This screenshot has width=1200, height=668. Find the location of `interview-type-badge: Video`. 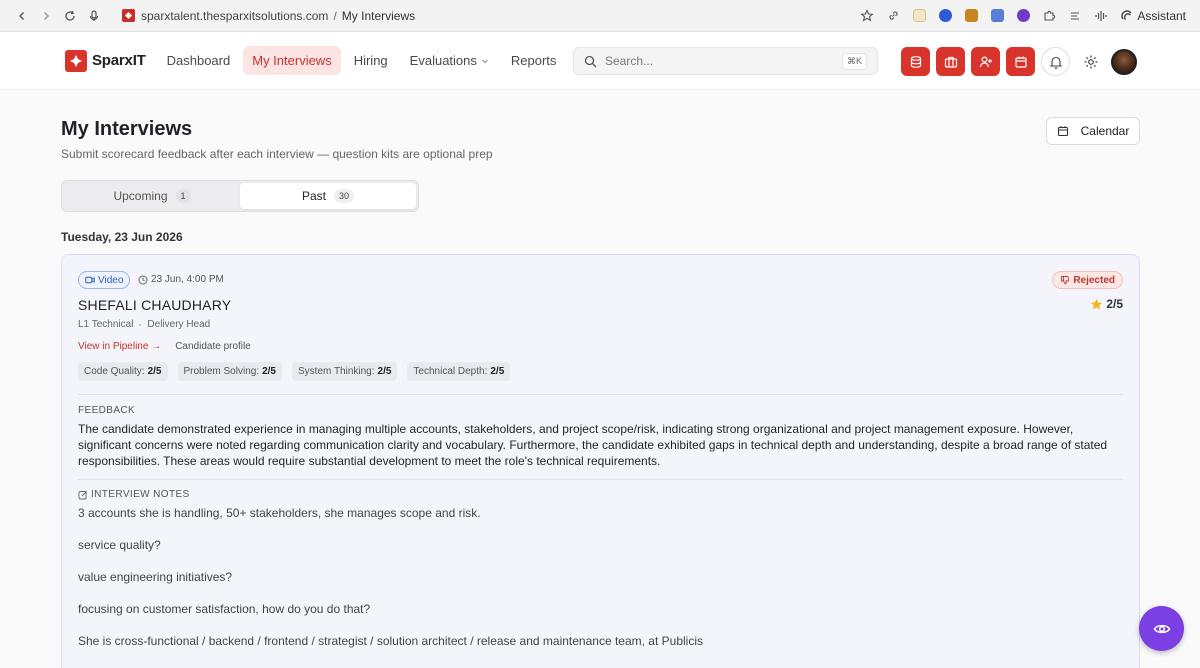

interview-type-badge: Video is located at coordinates (104, 280).